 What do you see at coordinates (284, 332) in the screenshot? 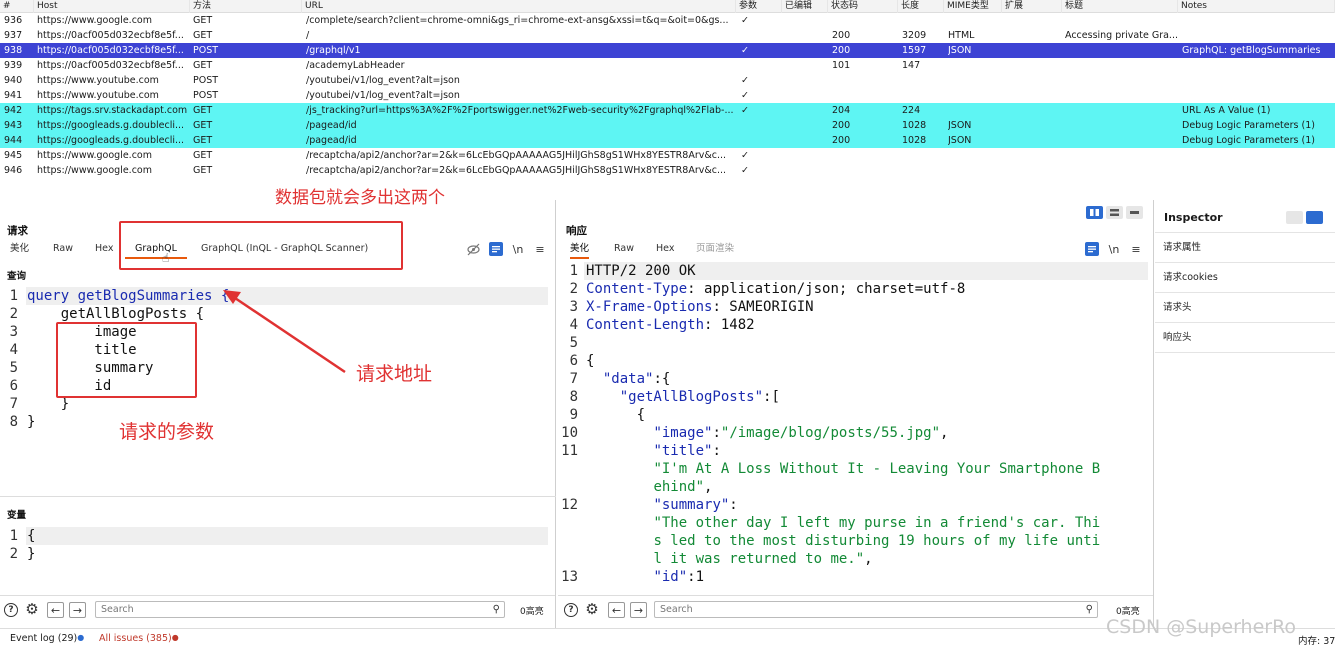
I see `annotation-arrow` at bounding box center [284, 332].